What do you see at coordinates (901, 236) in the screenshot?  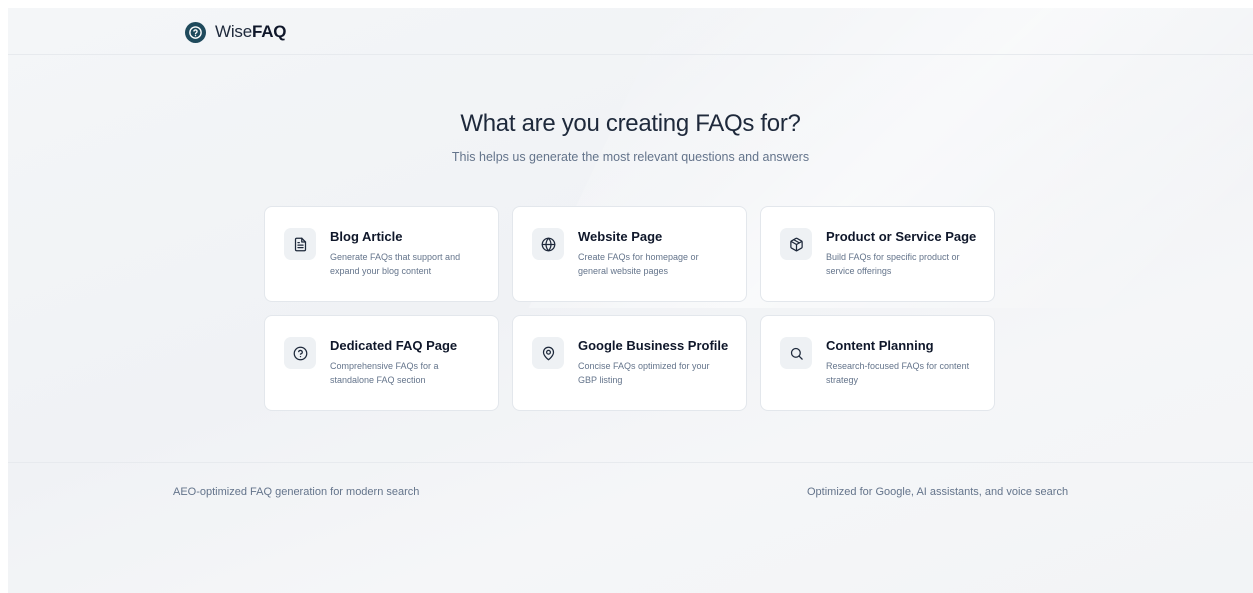 I see `option-title: Product or Service Page` at bounding box center [901, 236].